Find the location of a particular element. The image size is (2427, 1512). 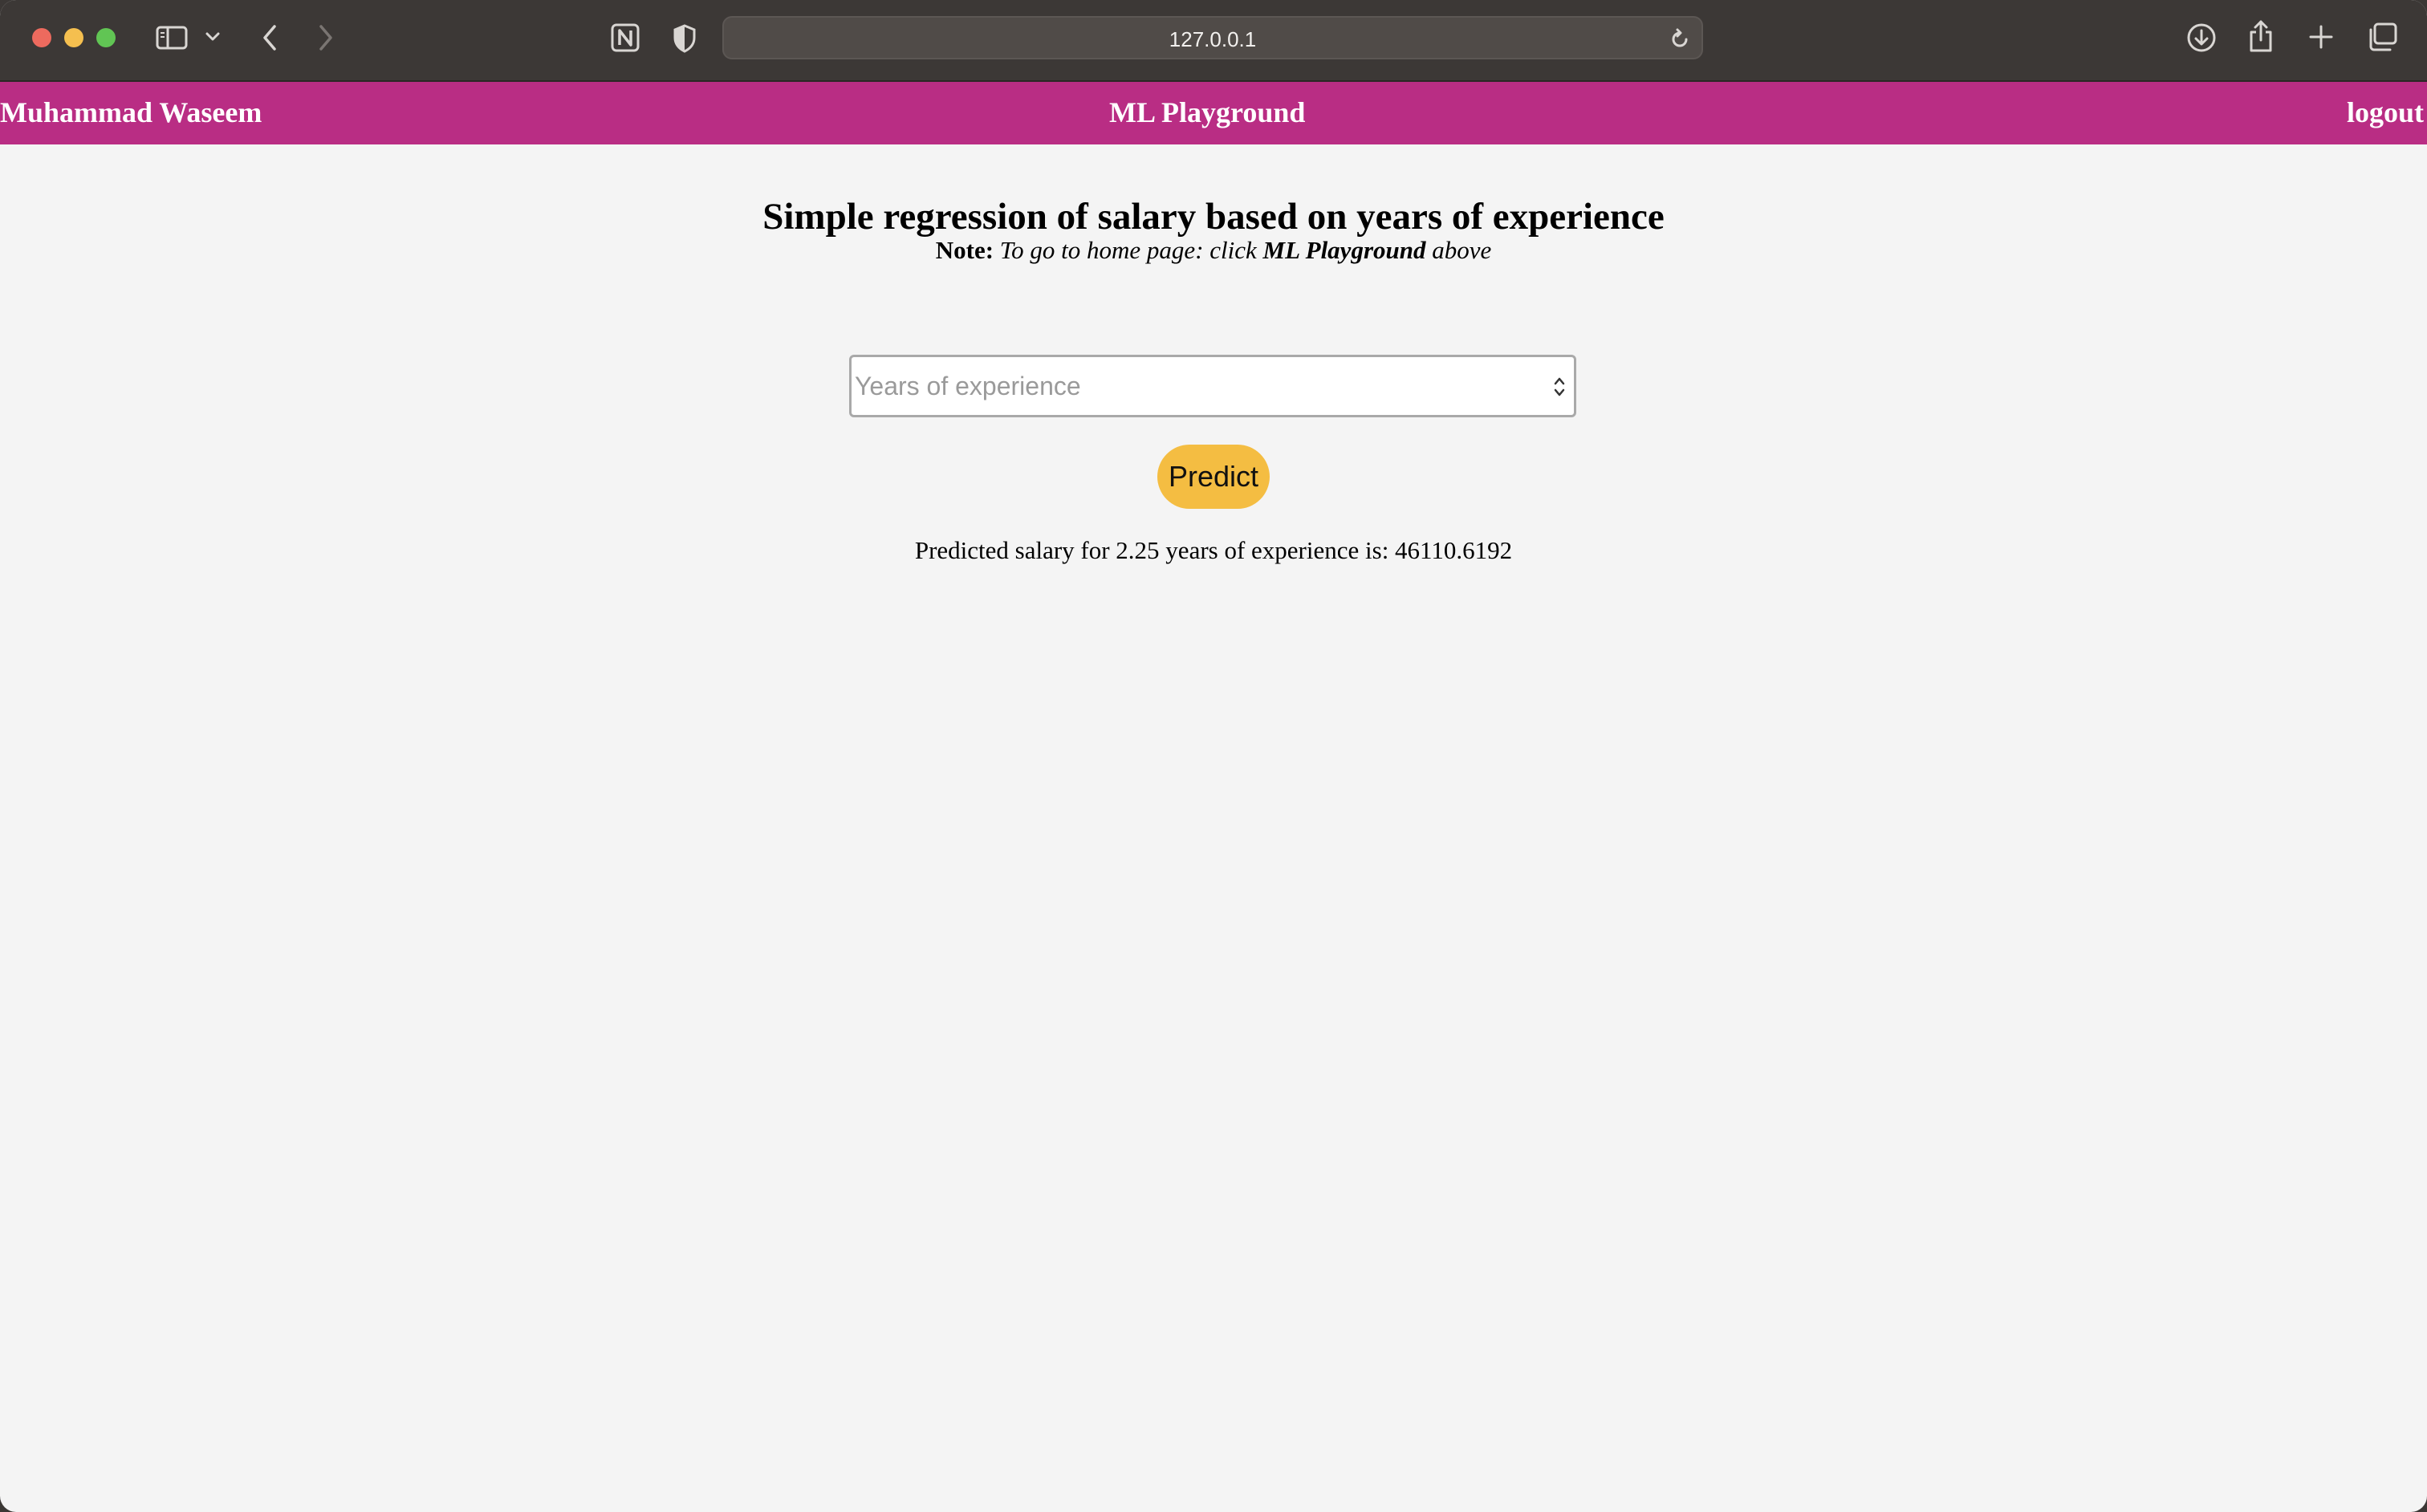

site-navbar: Muhammad Waseem ML Playground logout is located at coordinates (1213, 113).